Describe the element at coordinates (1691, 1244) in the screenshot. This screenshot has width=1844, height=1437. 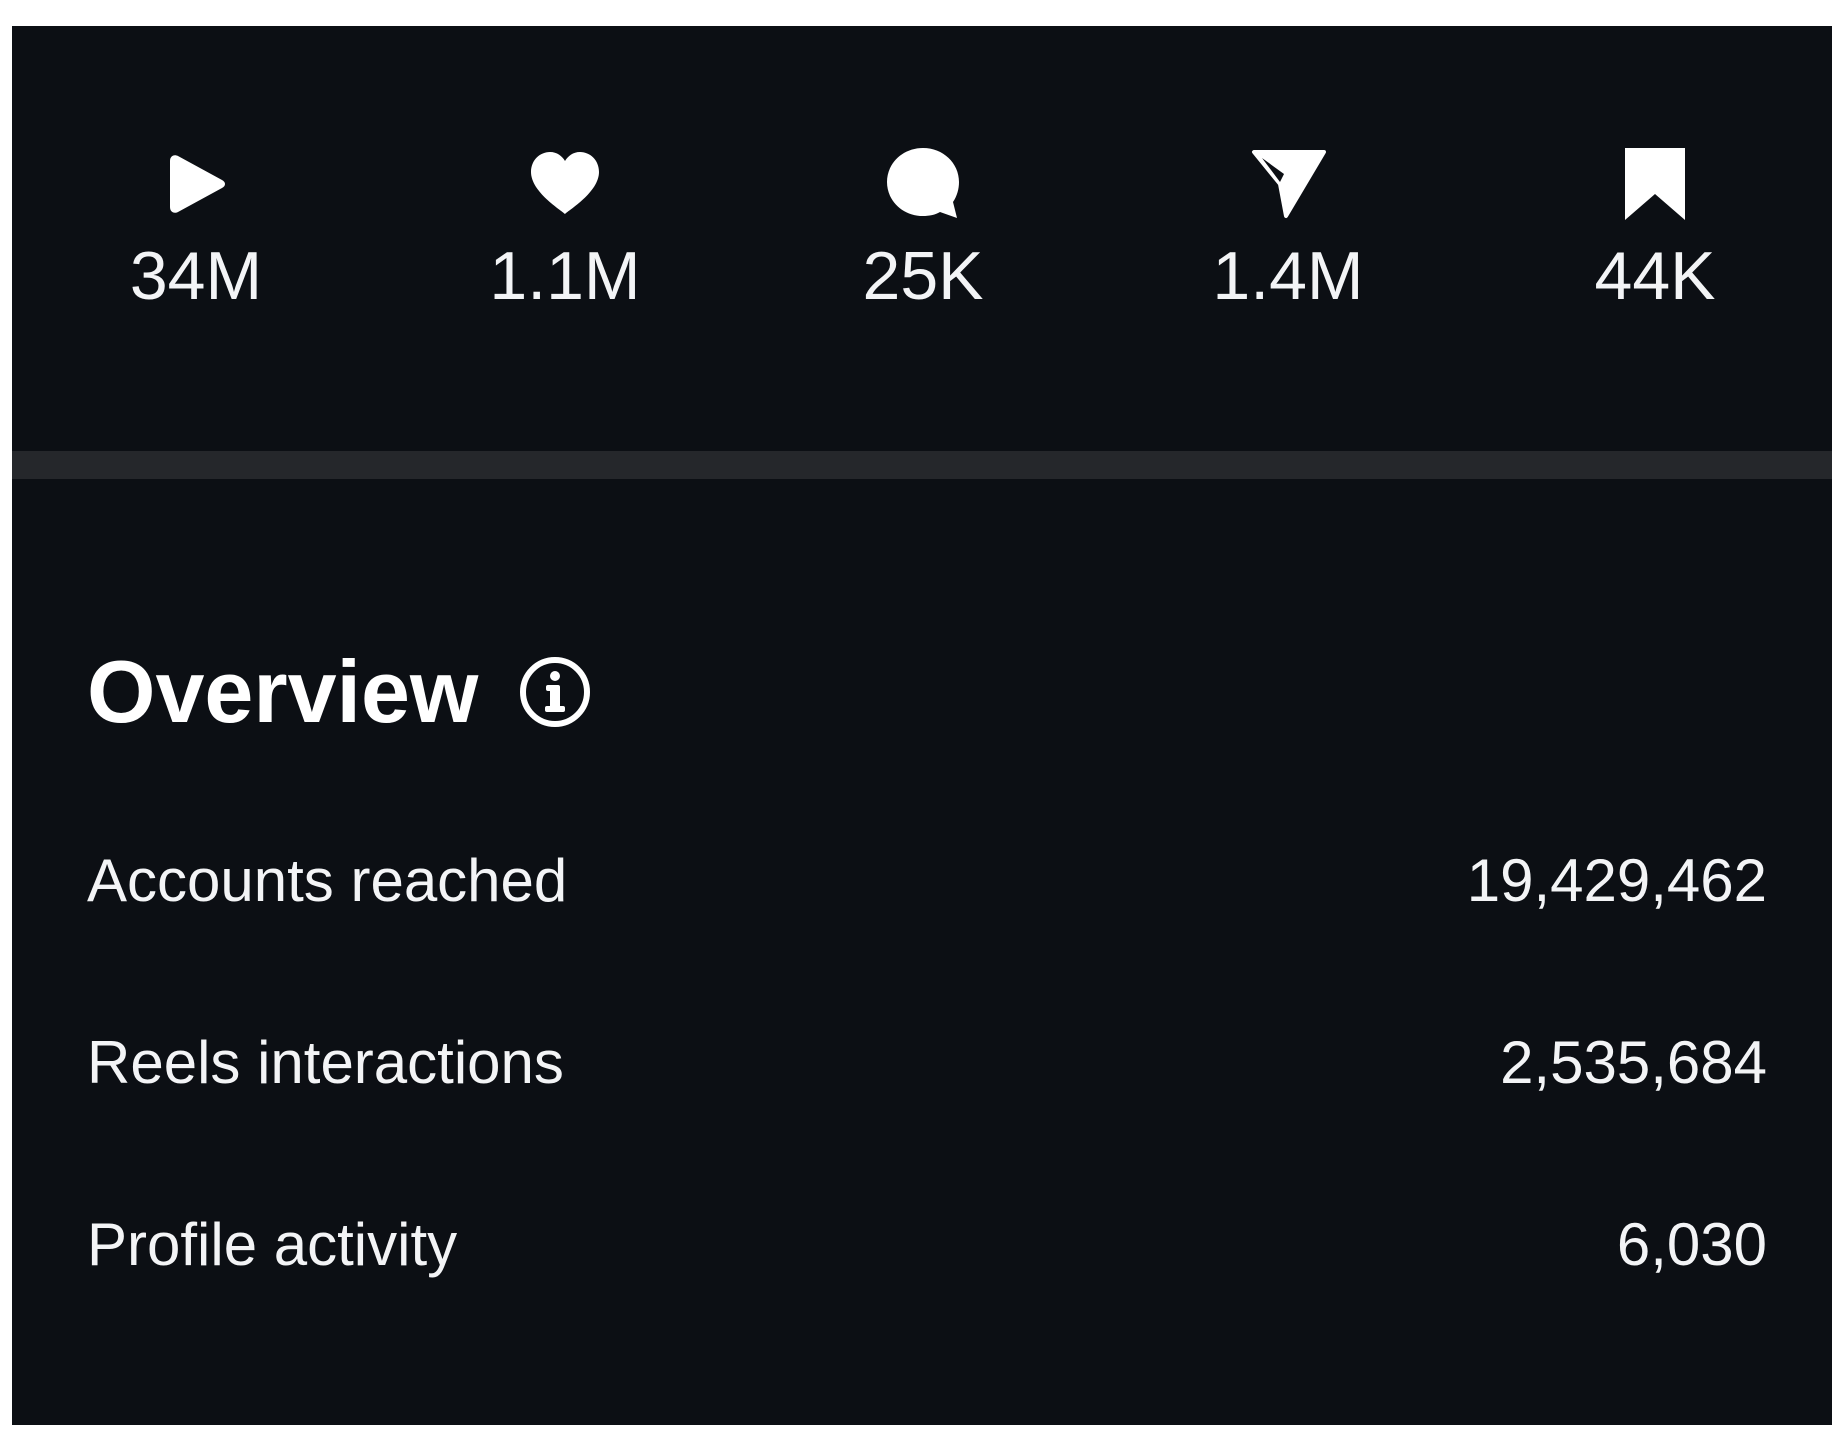
I see `profile-activity-value: 6,030` at that location.